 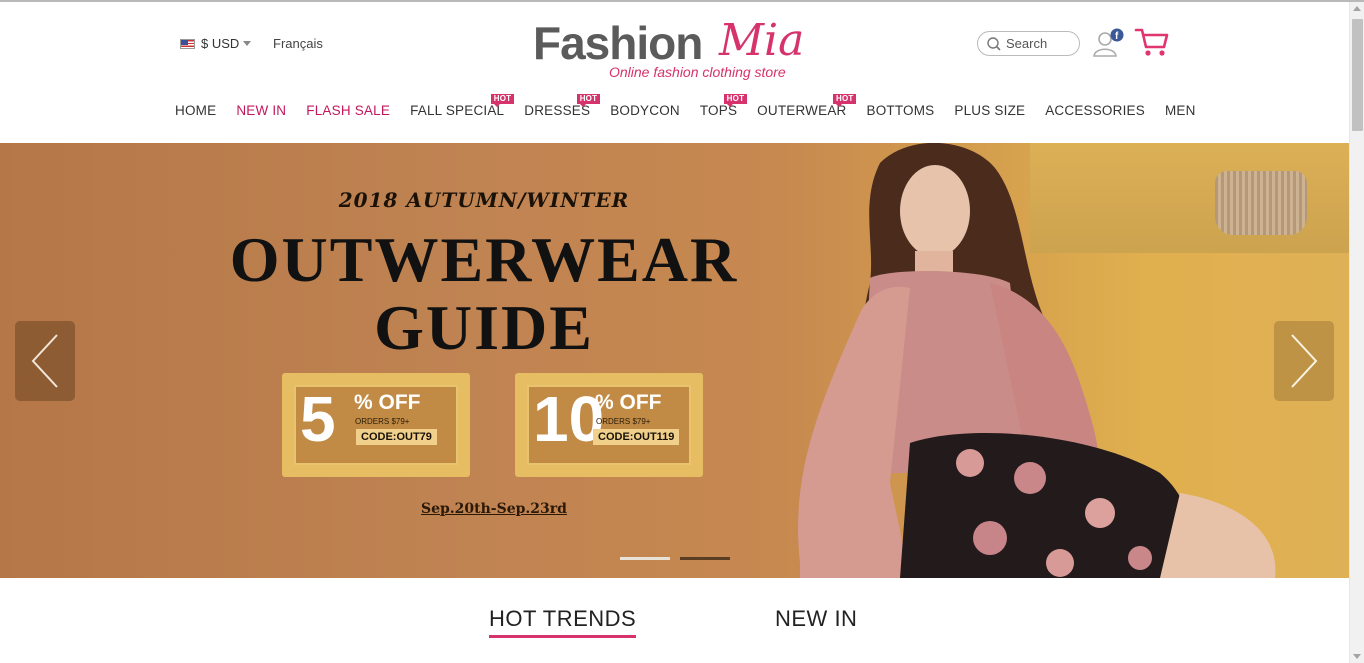 I want to click on chevron-left-icon, so click(x=44, y=361).